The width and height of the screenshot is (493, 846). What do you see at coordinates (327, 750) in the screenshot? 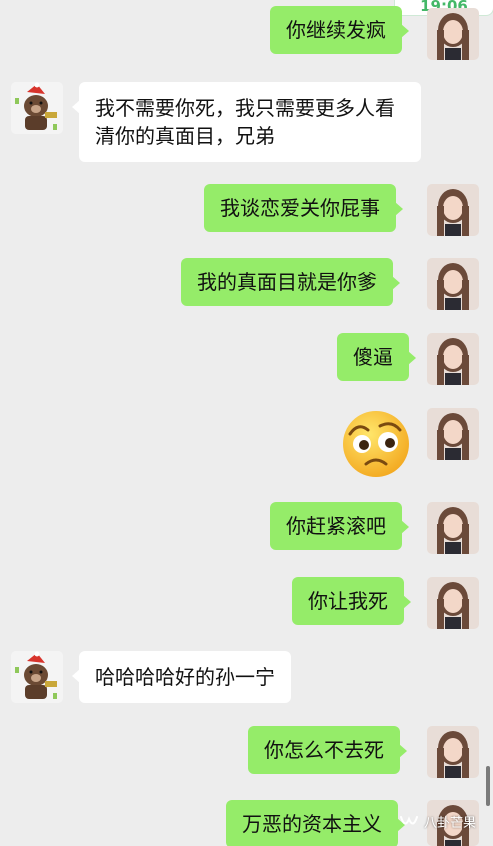
I see `message-bubble-sent: 你怎么不去死` at bounding box center [327, 750].